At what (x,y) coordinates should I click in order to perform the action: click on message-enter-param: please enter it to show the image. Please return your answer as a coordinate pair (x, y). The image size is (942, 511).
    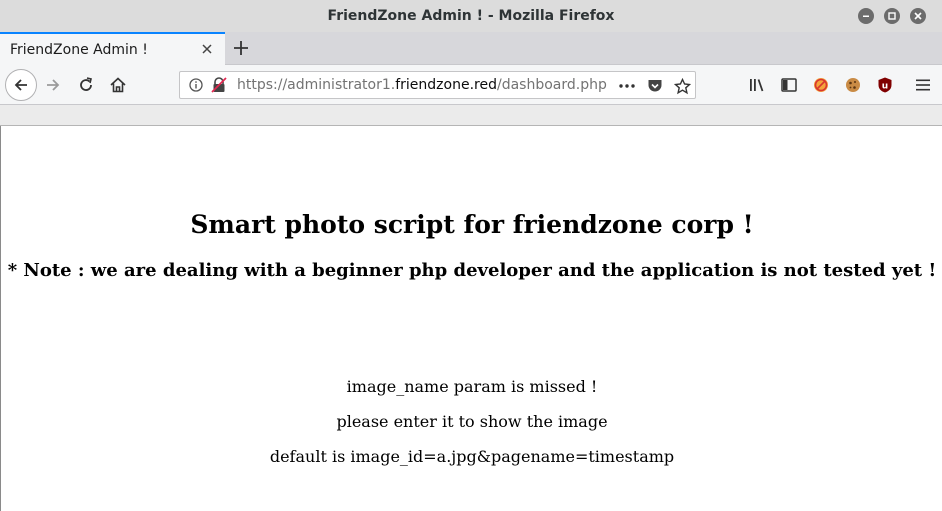
    Looking at the image, I should click on (472, 421).